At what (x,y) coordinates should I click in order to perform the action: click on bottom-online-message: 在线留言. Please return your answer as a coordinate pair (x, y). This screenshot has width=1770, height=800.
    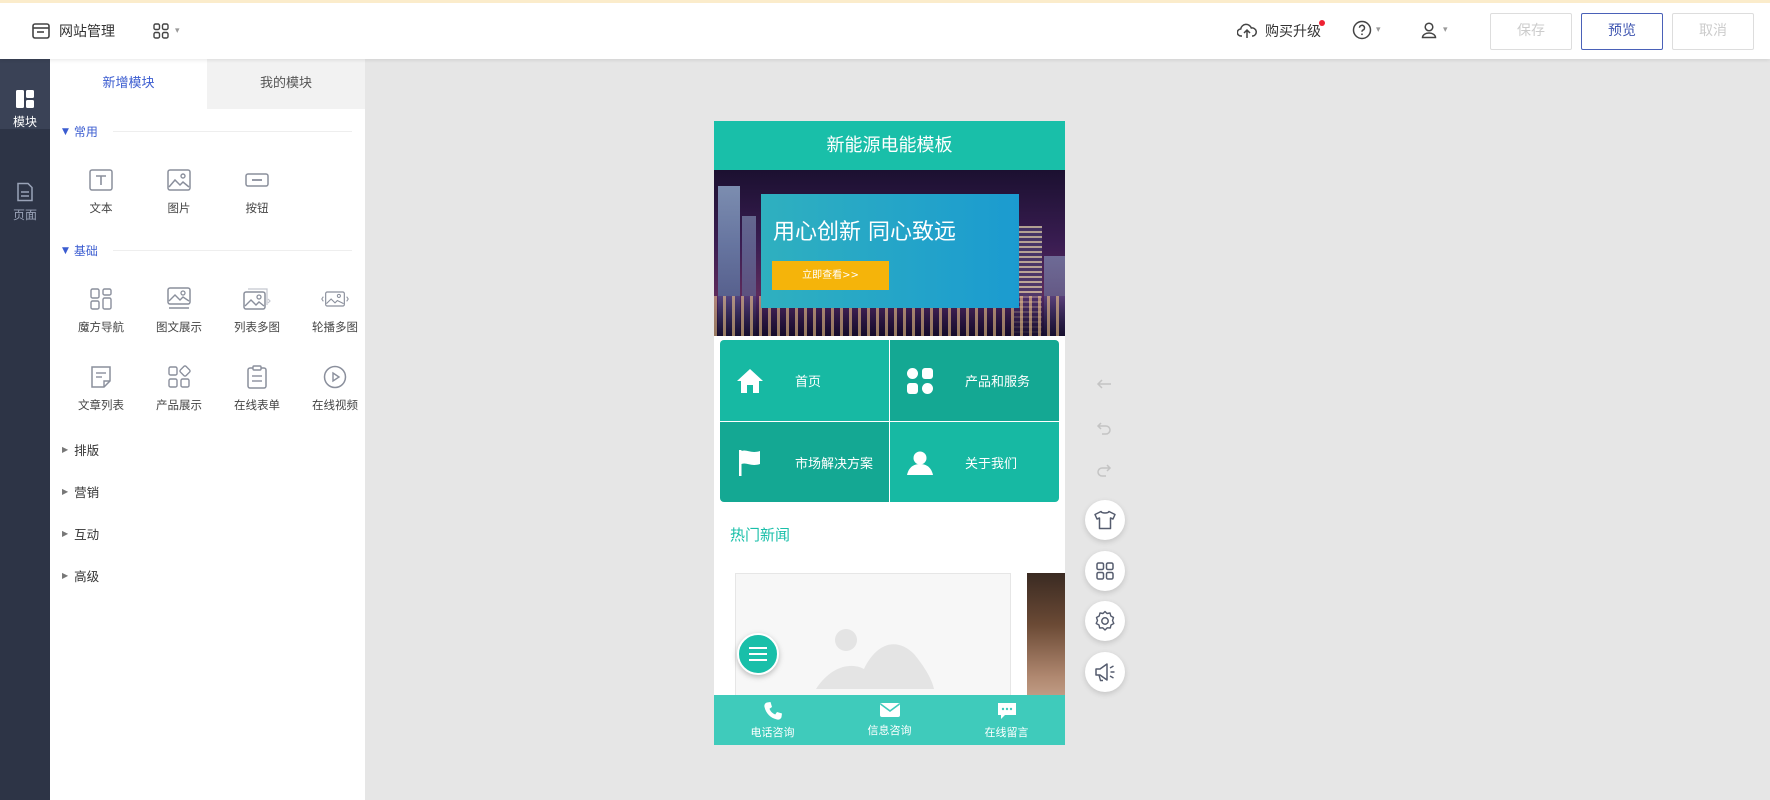
    Looking at the image, I should click on (1006, 720).